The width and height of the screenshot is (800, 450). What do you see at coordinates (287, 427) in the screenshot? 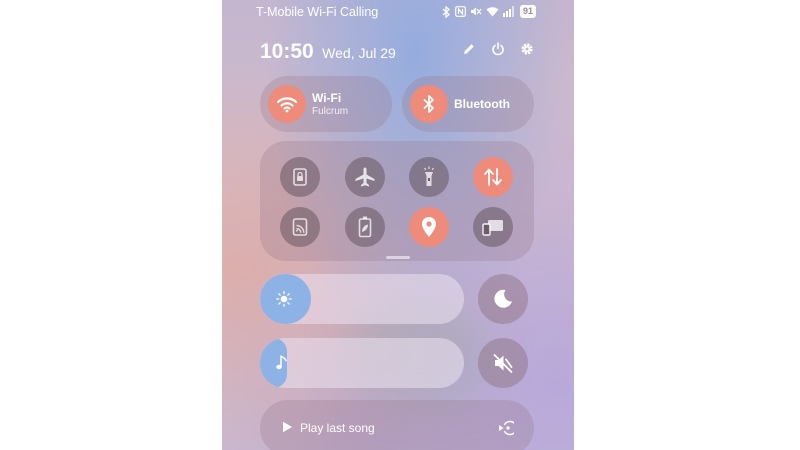
I see `play-icon` at bounding box center [287, 427].